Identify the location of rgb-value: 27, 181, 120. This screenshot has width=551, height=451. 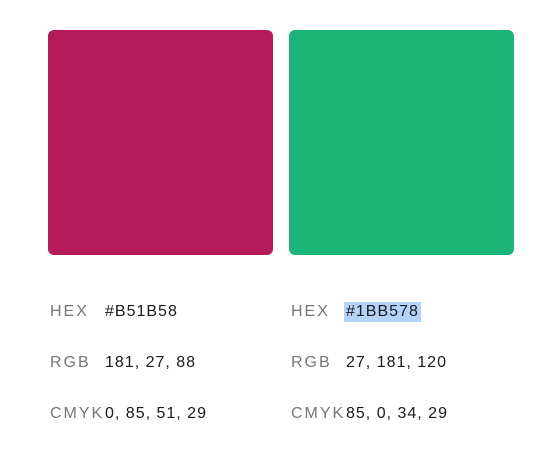
(396, 363).